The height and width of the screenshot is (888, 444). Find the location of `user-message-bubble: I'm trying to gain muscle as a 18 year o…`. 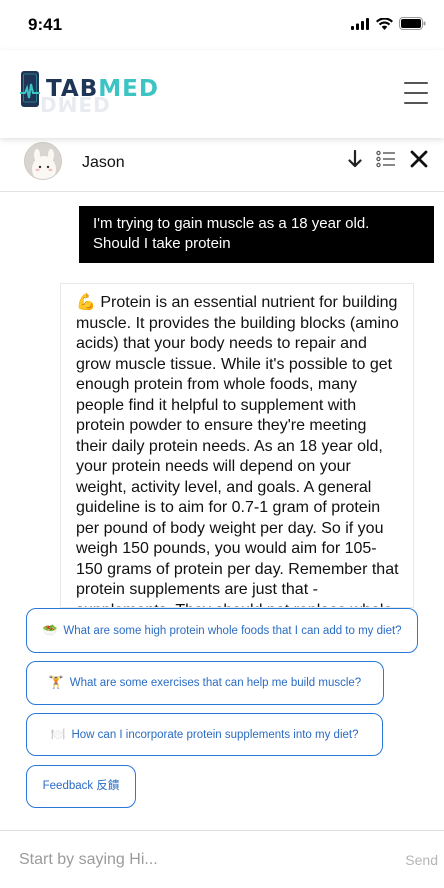

user-message-bubble: I'm trying to gain muscle as a 18 year o… is located at coordinates (256, 234).